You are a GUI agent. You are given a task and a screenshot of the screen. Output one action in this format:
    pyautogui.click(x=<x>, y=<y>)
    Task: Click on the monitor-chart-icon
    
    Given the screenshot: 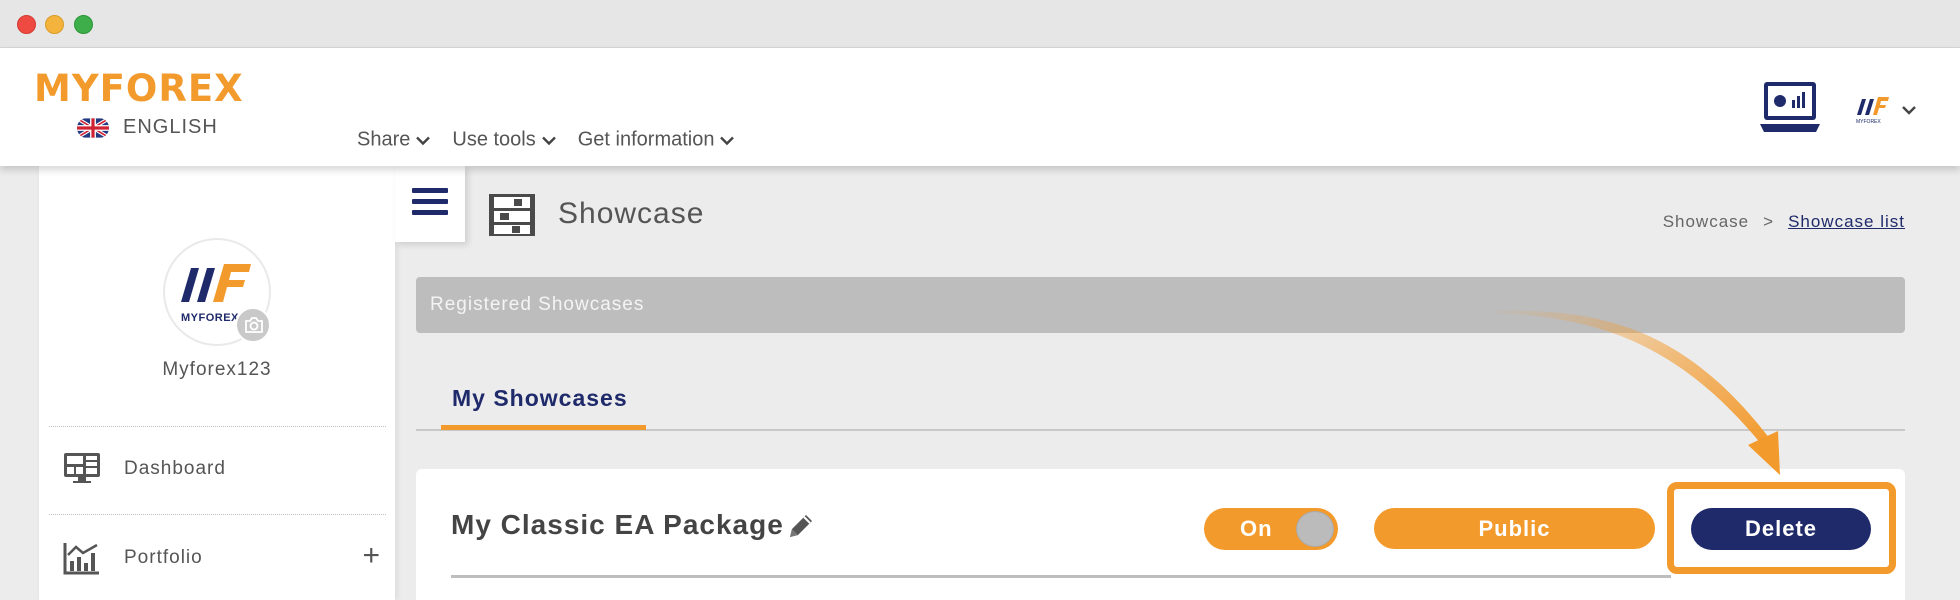 What is the action you would take?
    pyautogui.click(x=1790, y=107)
    